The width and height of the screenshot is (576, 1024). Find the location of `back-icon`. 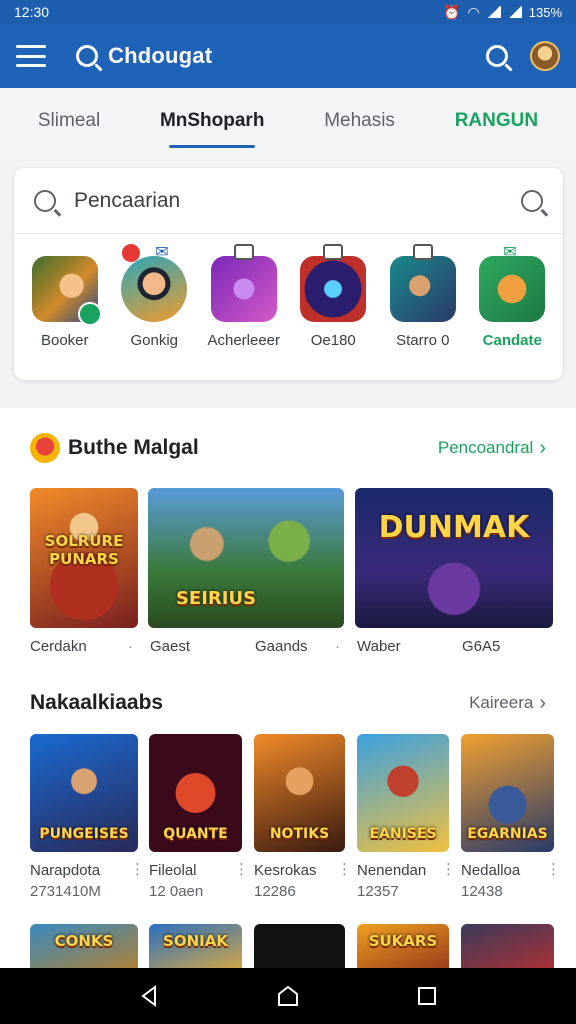

back-icon is located at coordinates (149, 996).